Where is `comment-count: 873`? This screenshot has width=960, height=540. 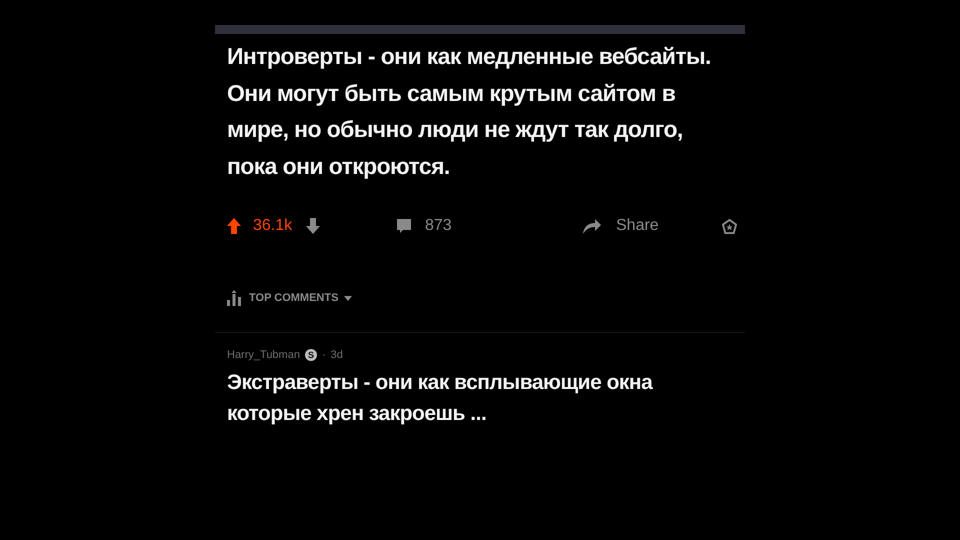
comment-count: 873 is located at coordinates (438, 226).